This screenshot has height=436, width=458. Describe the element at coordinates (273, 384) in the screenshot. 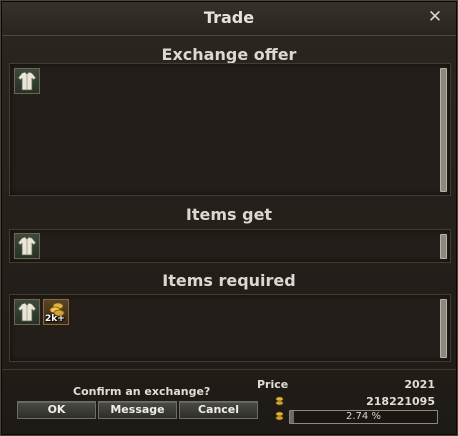

I see `price-label: Price` at that location.